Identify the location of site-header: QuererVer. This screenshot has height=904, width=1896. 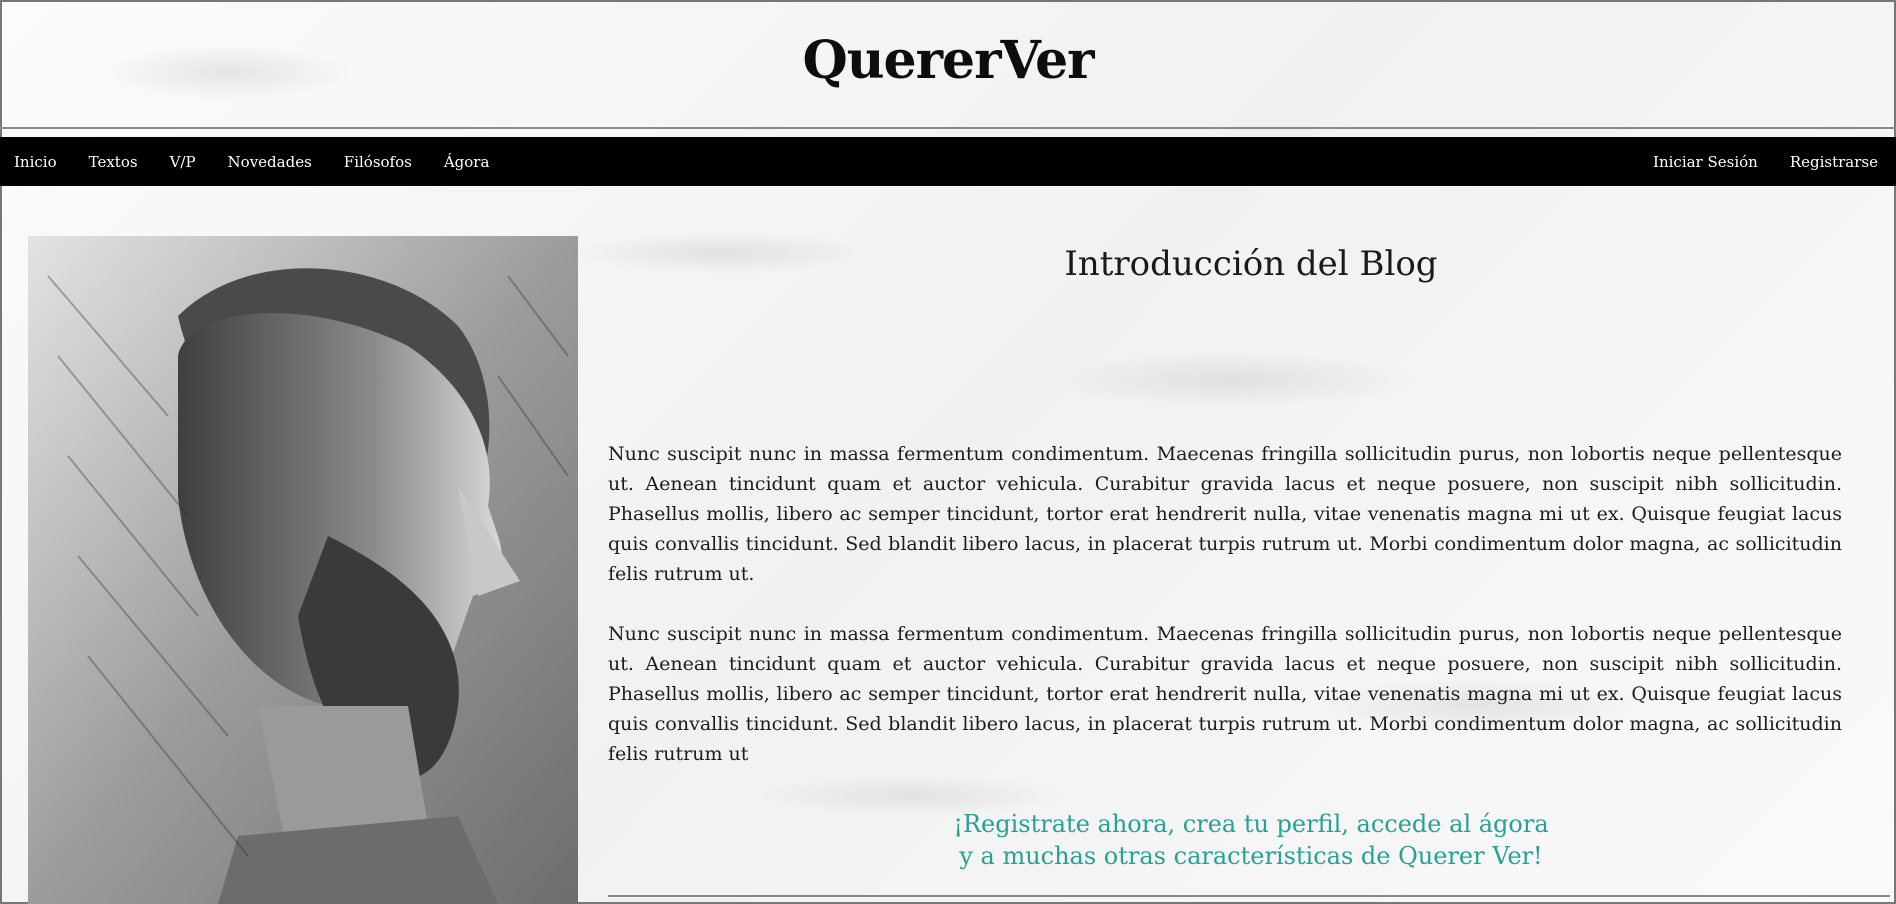
(948, 64).